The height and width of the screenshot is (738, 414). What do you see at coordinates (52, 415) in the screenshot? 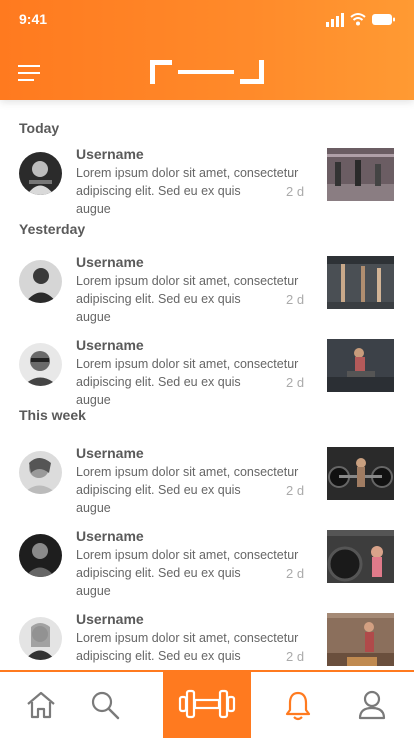
I see `section-heading-this-week: This week` at bounding box center [52, 415].